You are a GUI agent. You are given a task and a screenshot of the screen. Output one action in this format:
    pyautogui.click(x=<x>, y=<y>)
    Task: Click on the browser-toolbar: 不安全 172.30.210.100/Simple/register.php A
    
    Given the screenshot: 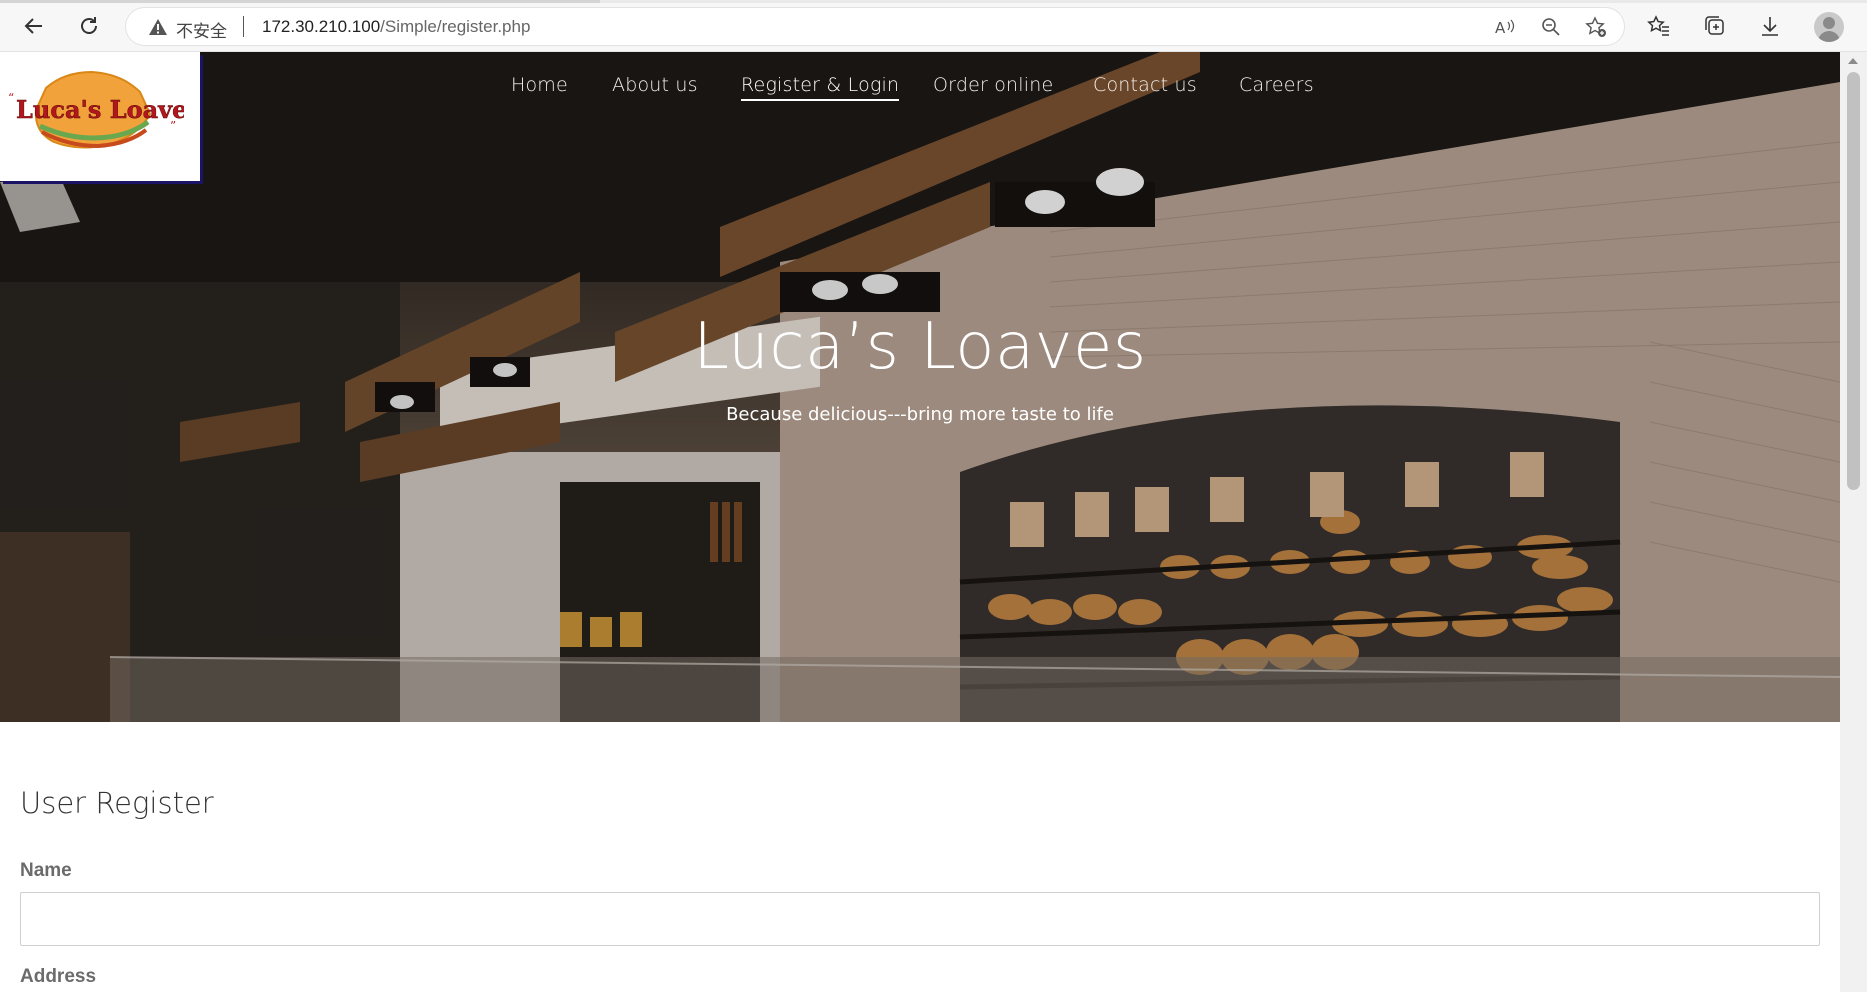 What is the action you would take?
    pyautogui.click(x=933, y=26)
    